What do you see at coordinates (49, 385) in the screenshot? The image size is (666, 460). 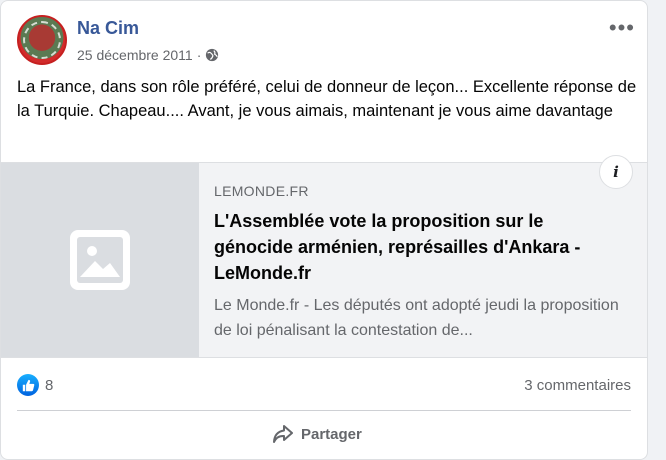 I see `like-count: 8` at bounding box center [49, 385].